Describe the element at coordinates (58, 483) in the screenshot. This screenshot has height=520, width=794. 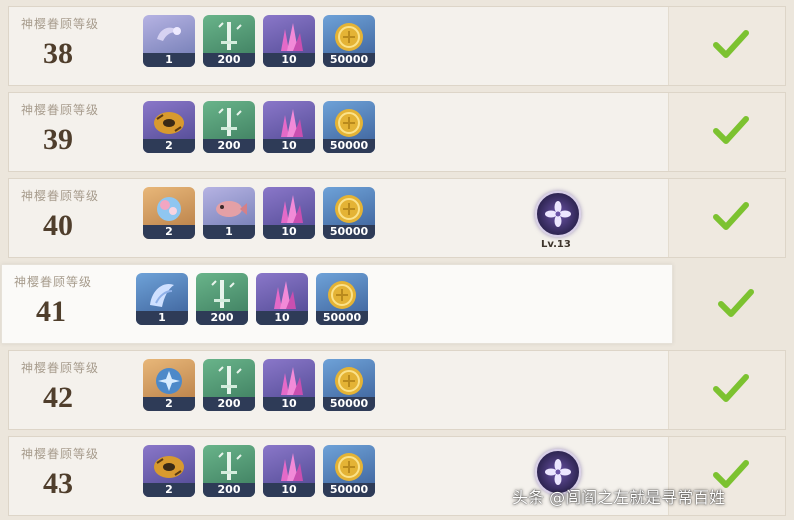
I see `row-level-number: 43` at that location.